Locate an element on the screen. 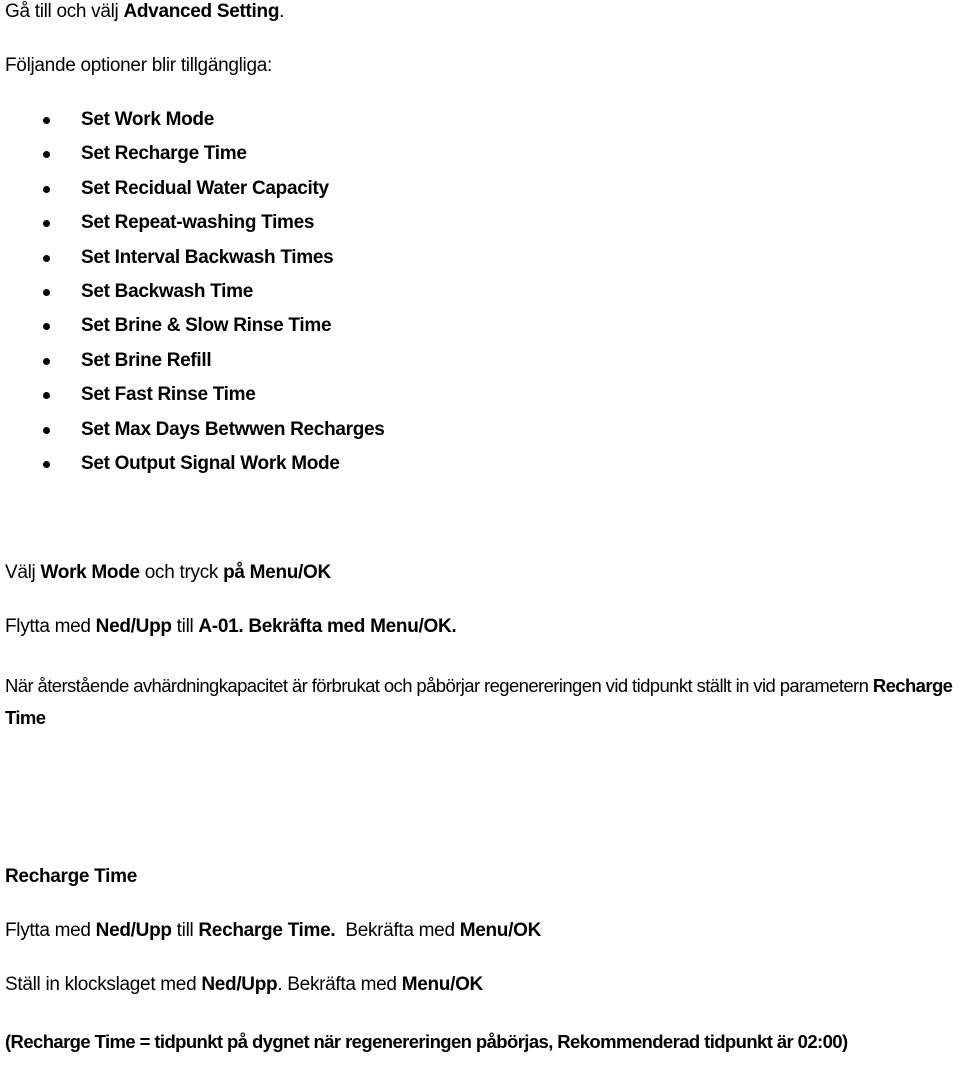  step-text: Bekräfta med is located at coordinates (397, 930).